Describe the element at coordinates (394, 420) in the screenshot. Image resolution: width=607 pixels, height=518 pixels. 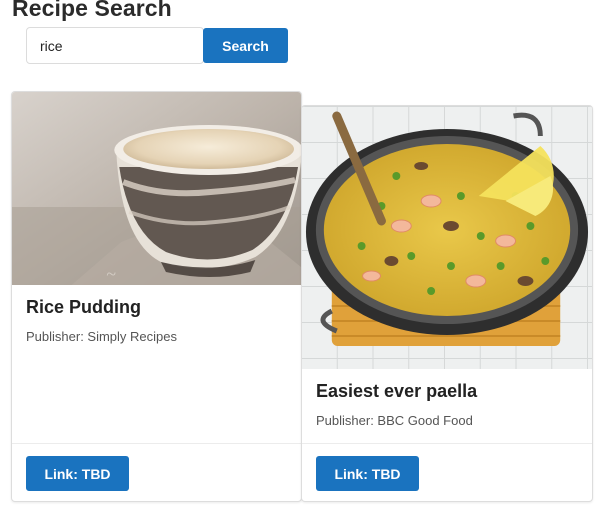
I see `recipe-publisher: Publisher: BBC Good Food` at that location.